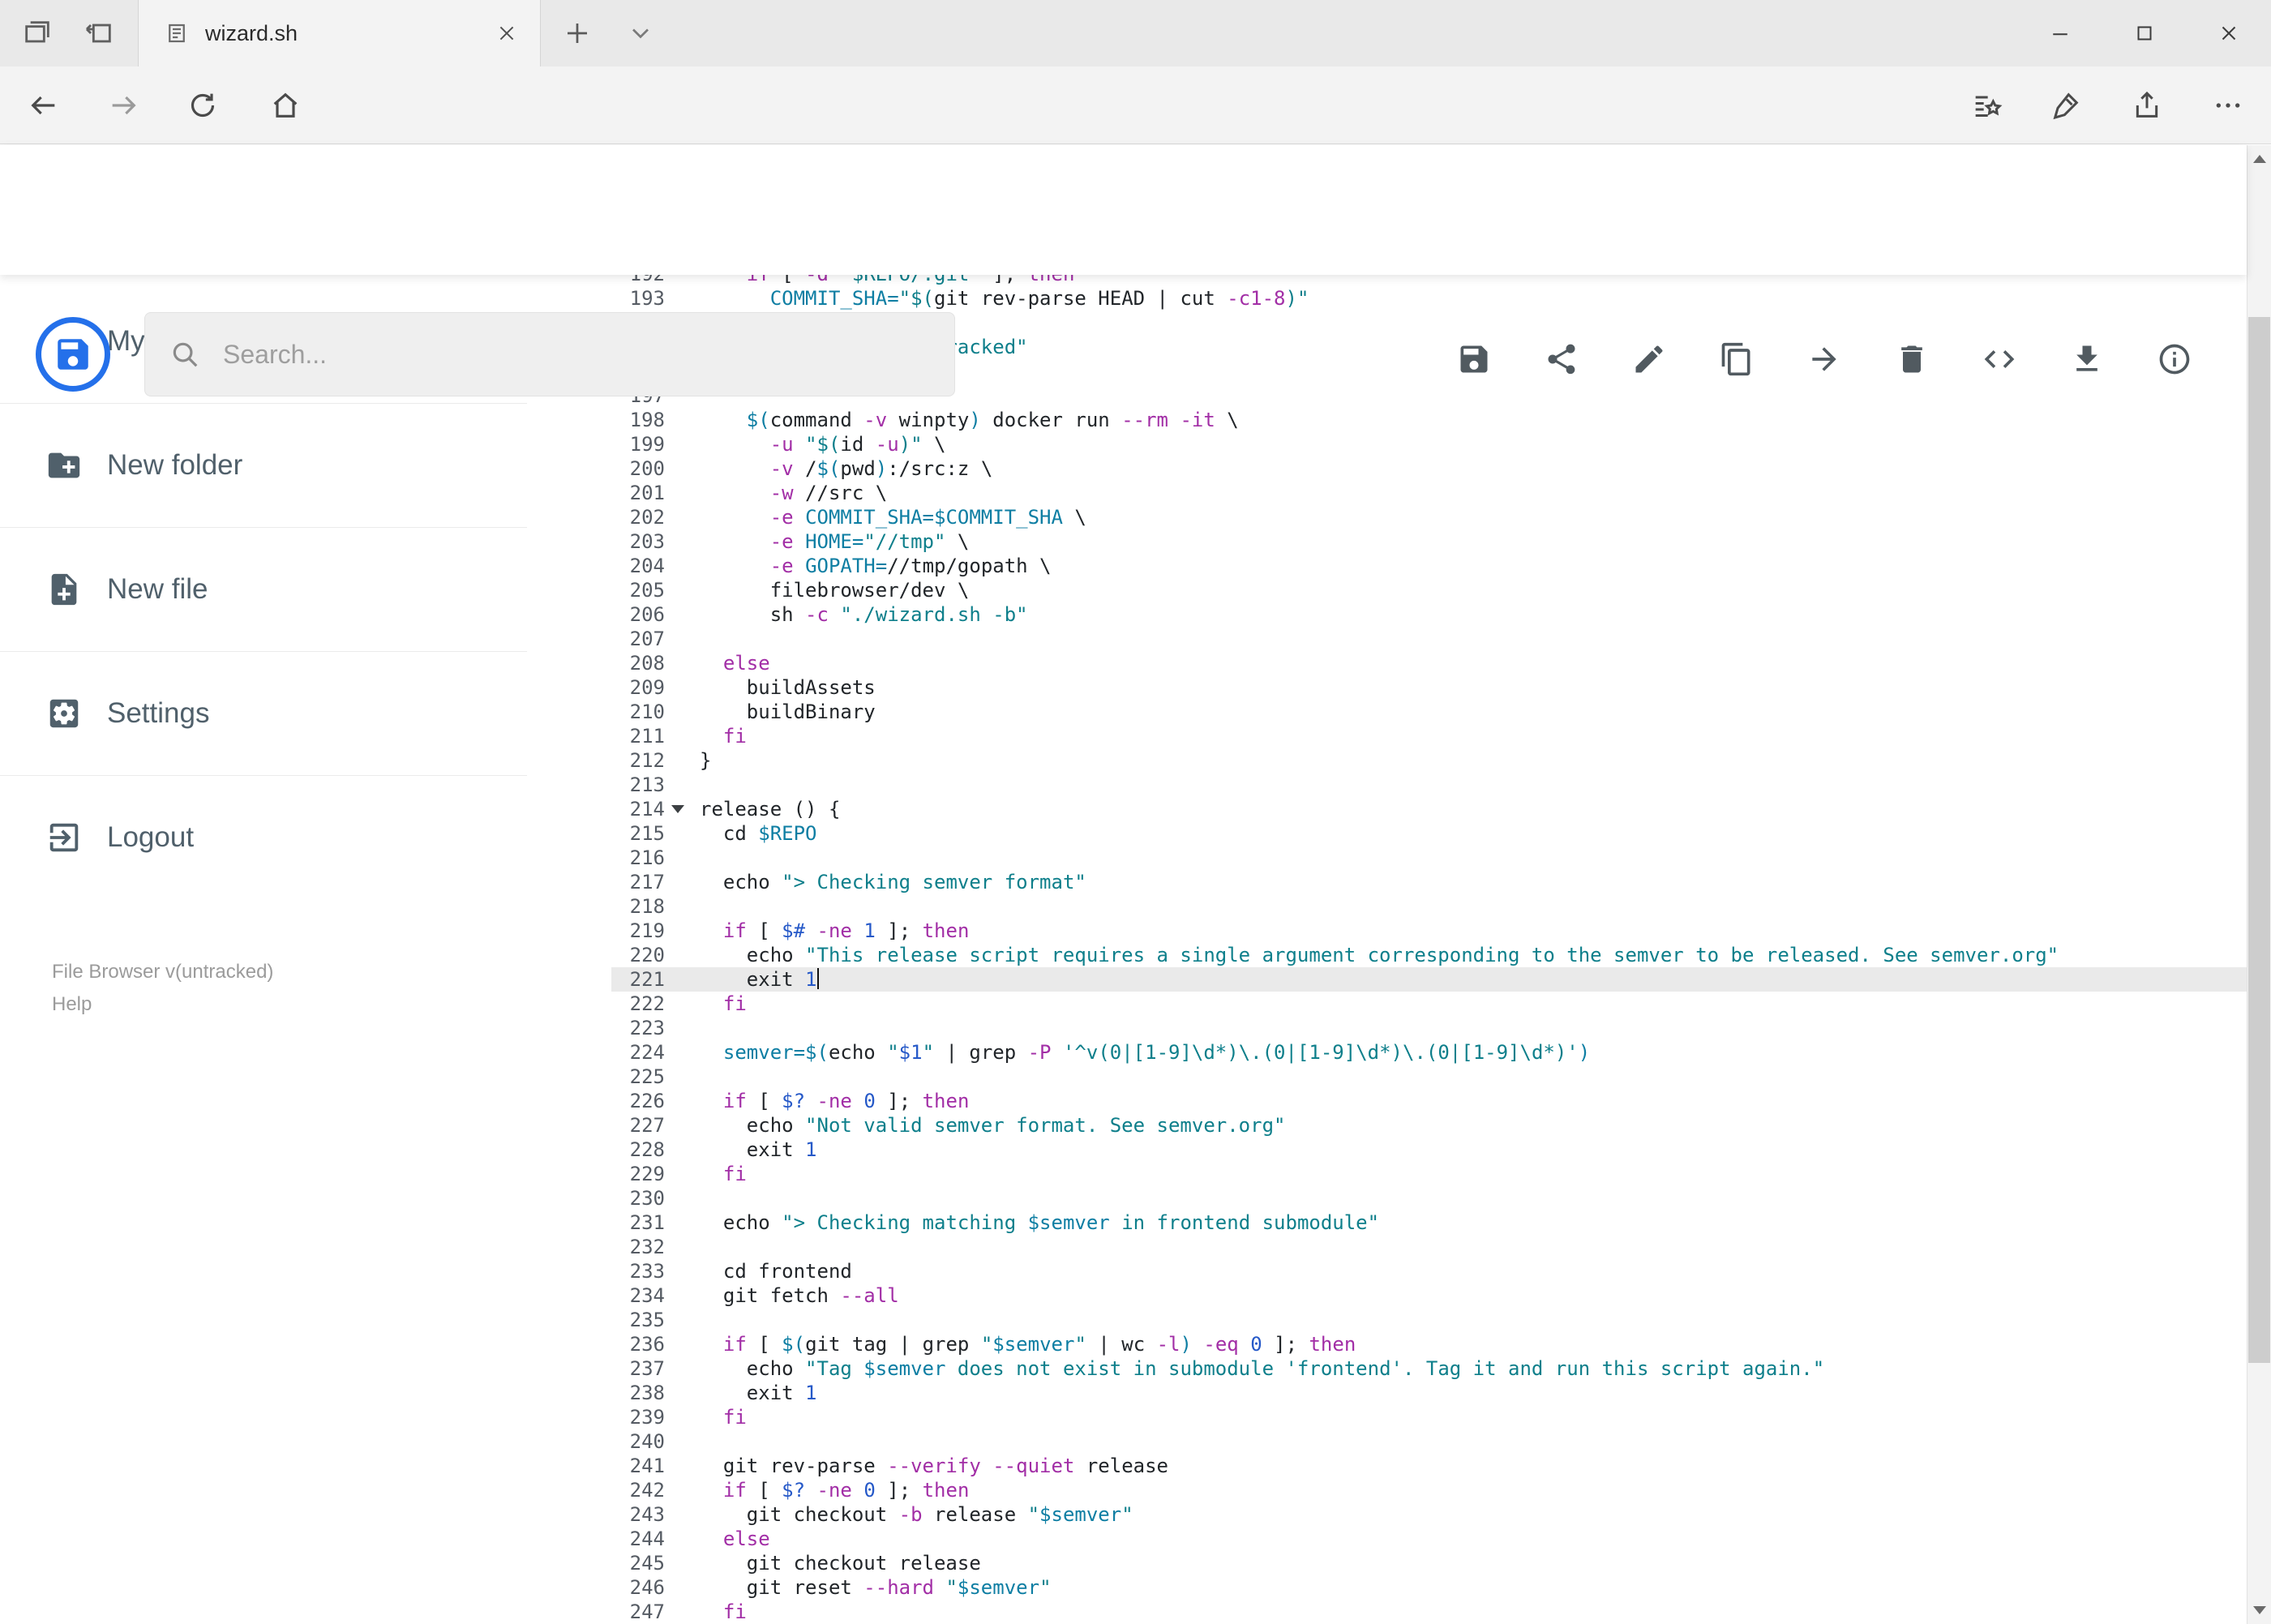 The image size is (2271, 1624). What do you see at coordinates (638, 736) in the screenshot?
I see `line-number: 211` at bounding box center [638, 736].